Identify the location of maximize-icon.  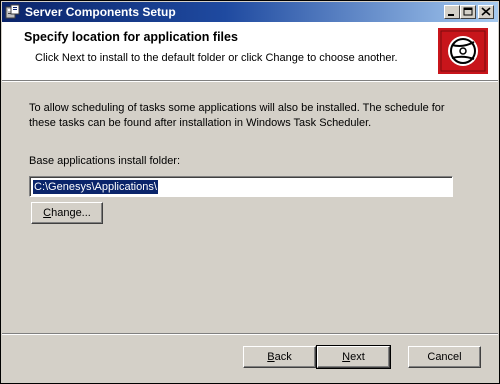
(468, 11).